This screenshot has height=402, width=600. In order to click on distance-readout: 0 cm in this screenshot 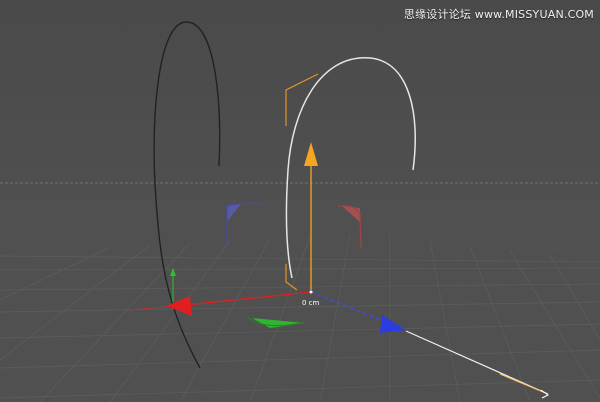, I will do `click(311, 303)`.